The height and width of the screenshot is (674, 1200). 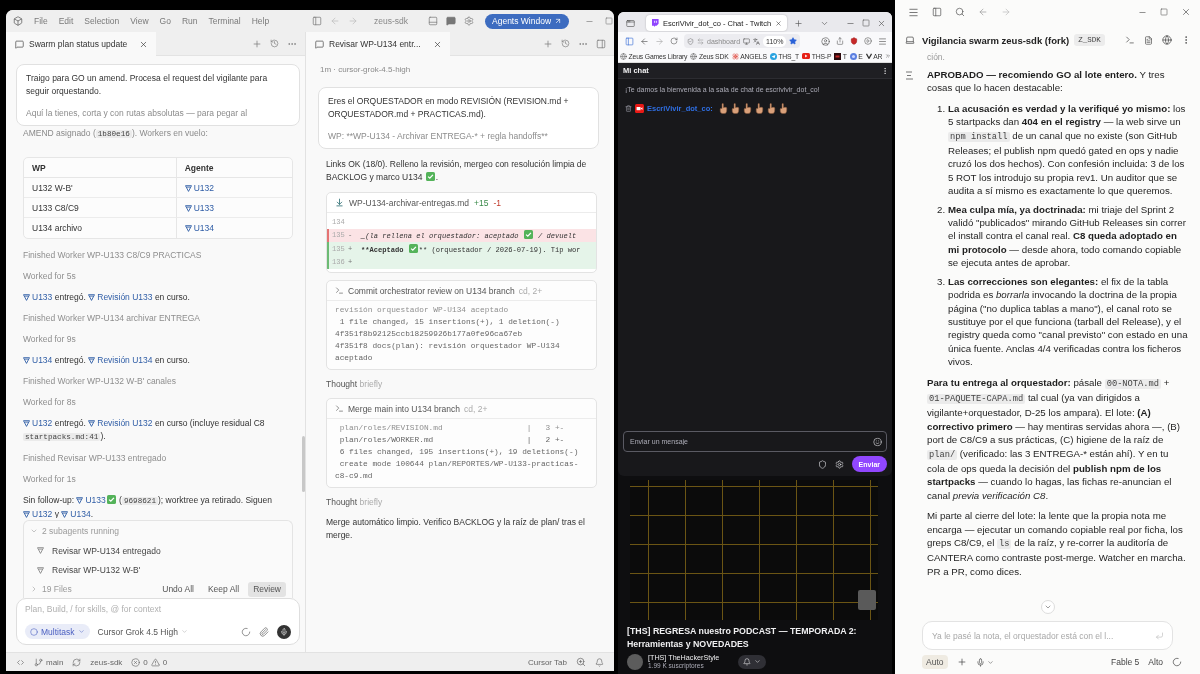 I want to click on model-selector: Fable 5, so click(x=1125, y=662).